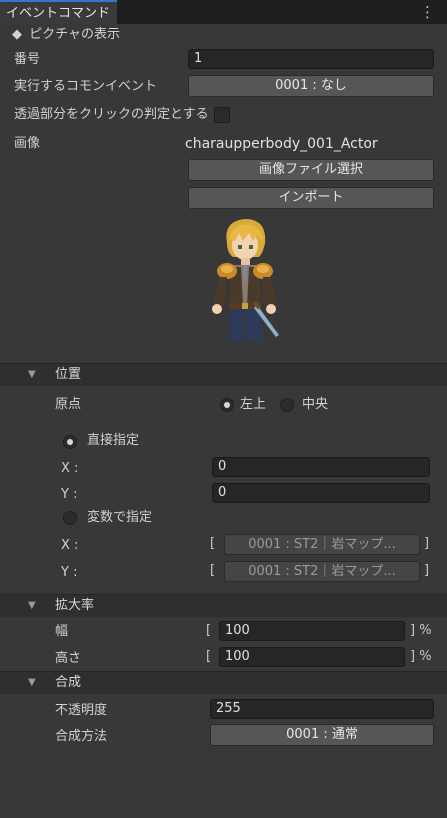 This screenshot has height=818, width=447. What do you see at coordinates (227, 405) in the screenshot?
I see `origin-top-left-radio` at bounding box center [227, 405].